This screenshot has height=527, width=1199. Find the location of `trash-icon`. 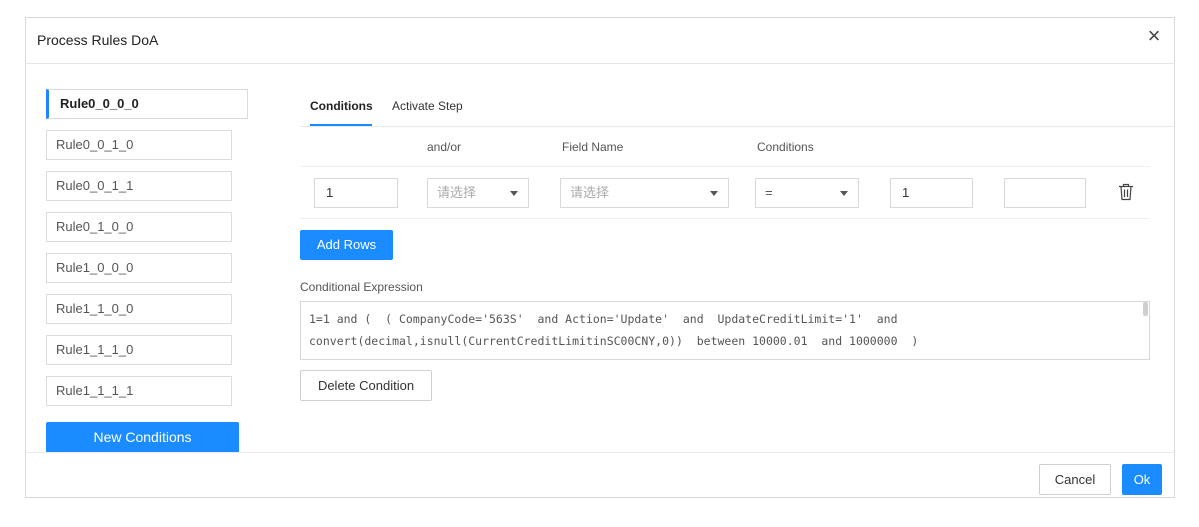

trash-icon is located at coordinates (1126, 192).